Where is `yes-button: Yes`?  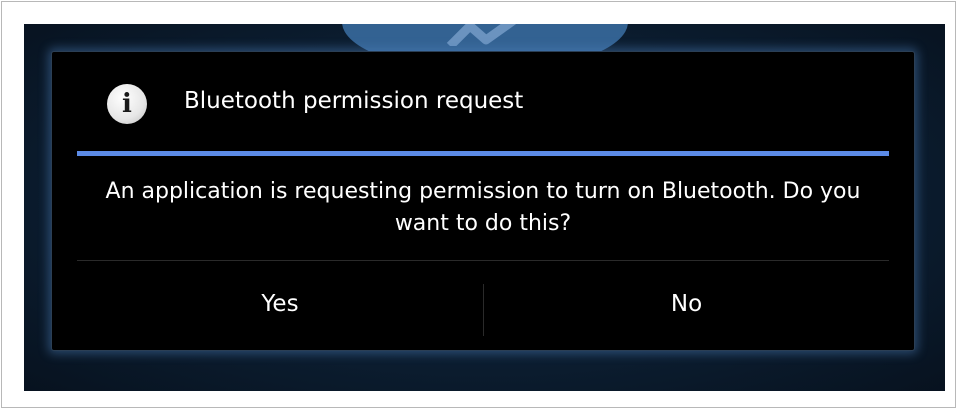
yes-button: Yes is located at coordinates (280, 304).